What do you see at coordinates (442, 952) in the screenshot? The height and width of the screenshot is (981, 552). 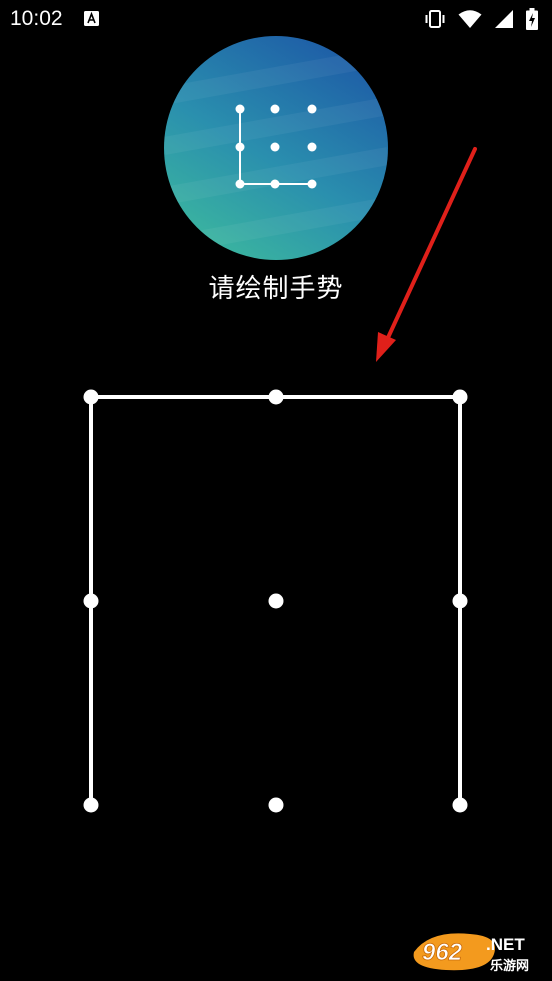 I see `watermark-number: 962` at bounding box center [442, 952].